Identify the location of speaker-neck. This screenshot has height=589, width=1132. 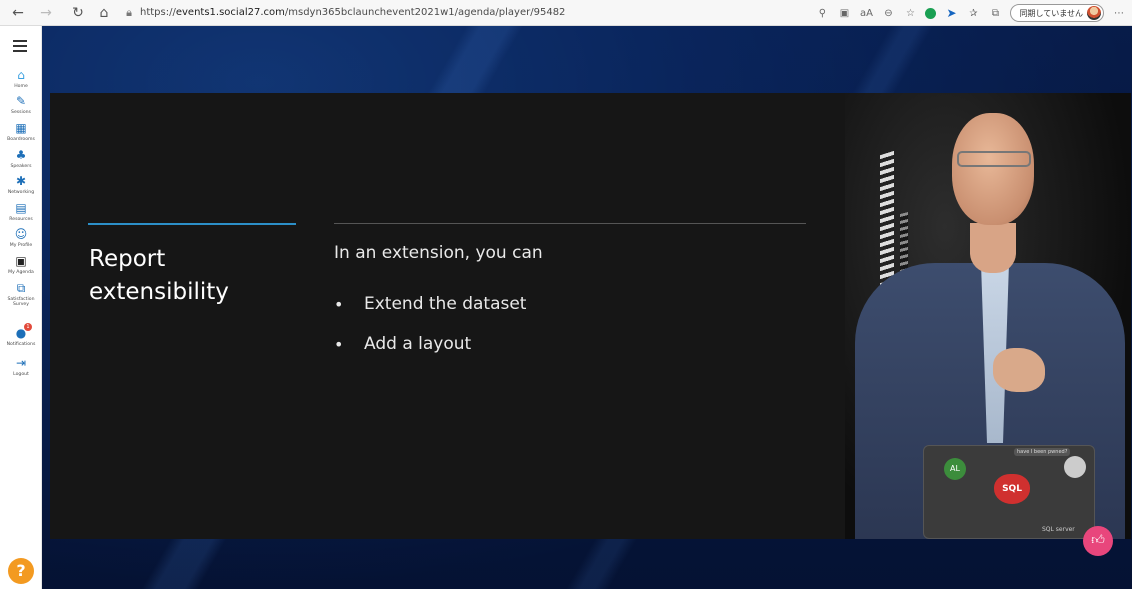
(993, 248).